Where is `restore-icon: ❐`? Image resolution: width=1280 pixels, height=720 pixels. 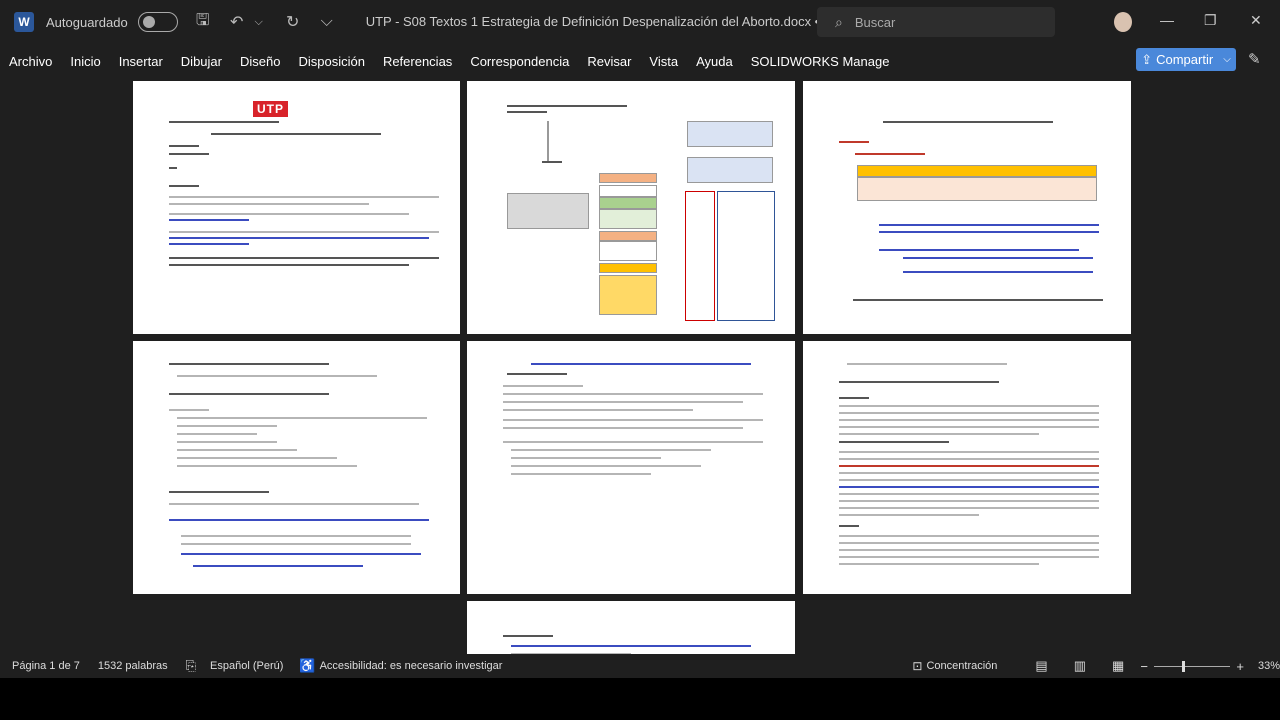
restore-icon: ❐ is located at coordinates (1210, 20).